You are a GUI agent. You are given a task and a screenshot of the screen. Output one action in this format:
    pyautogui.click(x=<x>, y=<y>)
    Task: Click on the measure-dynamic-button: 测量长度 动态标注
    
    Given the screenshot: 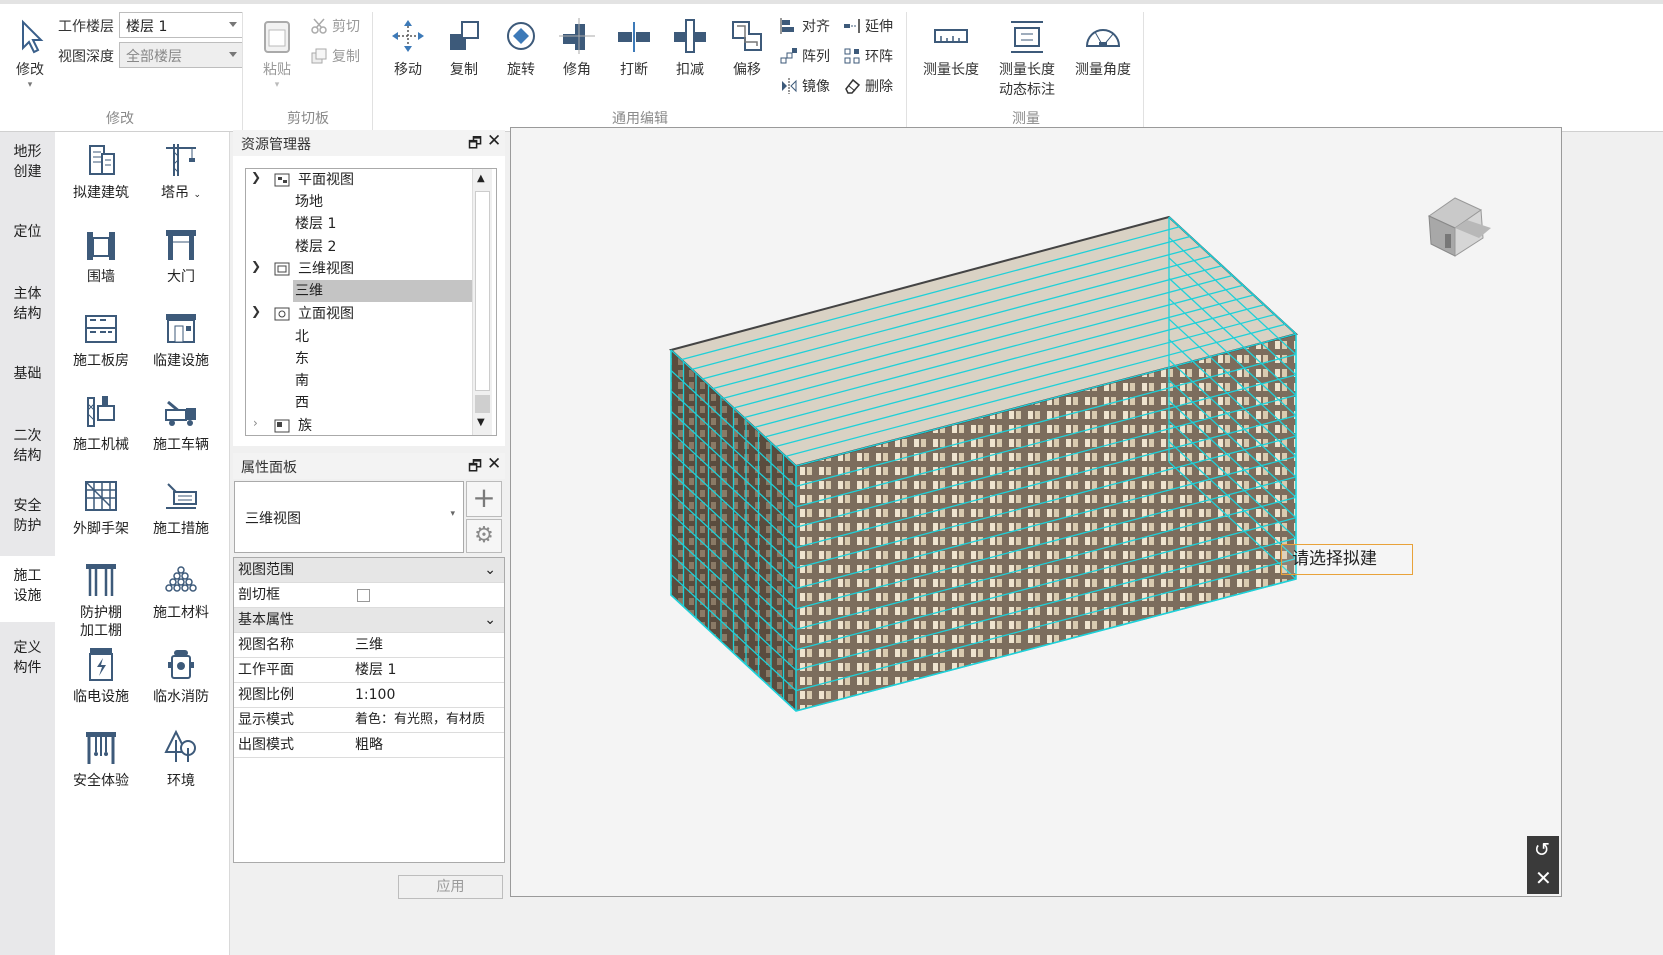 What is the action you would take?
    pyautogui.click(x=1027, y=56)
    